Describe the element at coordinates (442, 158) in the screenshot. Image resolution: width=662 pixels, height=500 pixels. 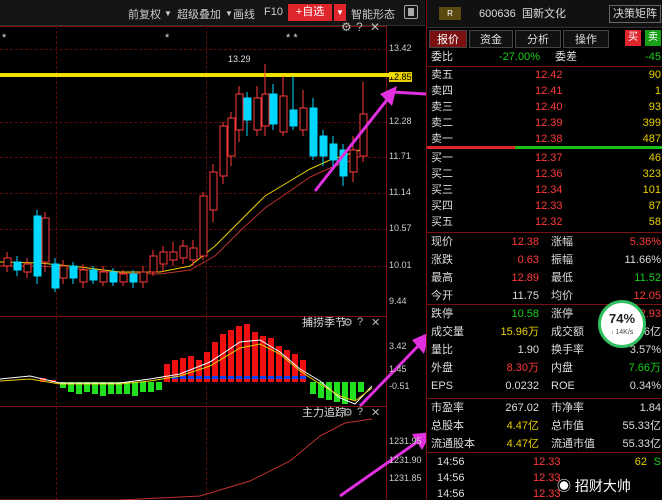
I see `bid-label: 买一` at that location.